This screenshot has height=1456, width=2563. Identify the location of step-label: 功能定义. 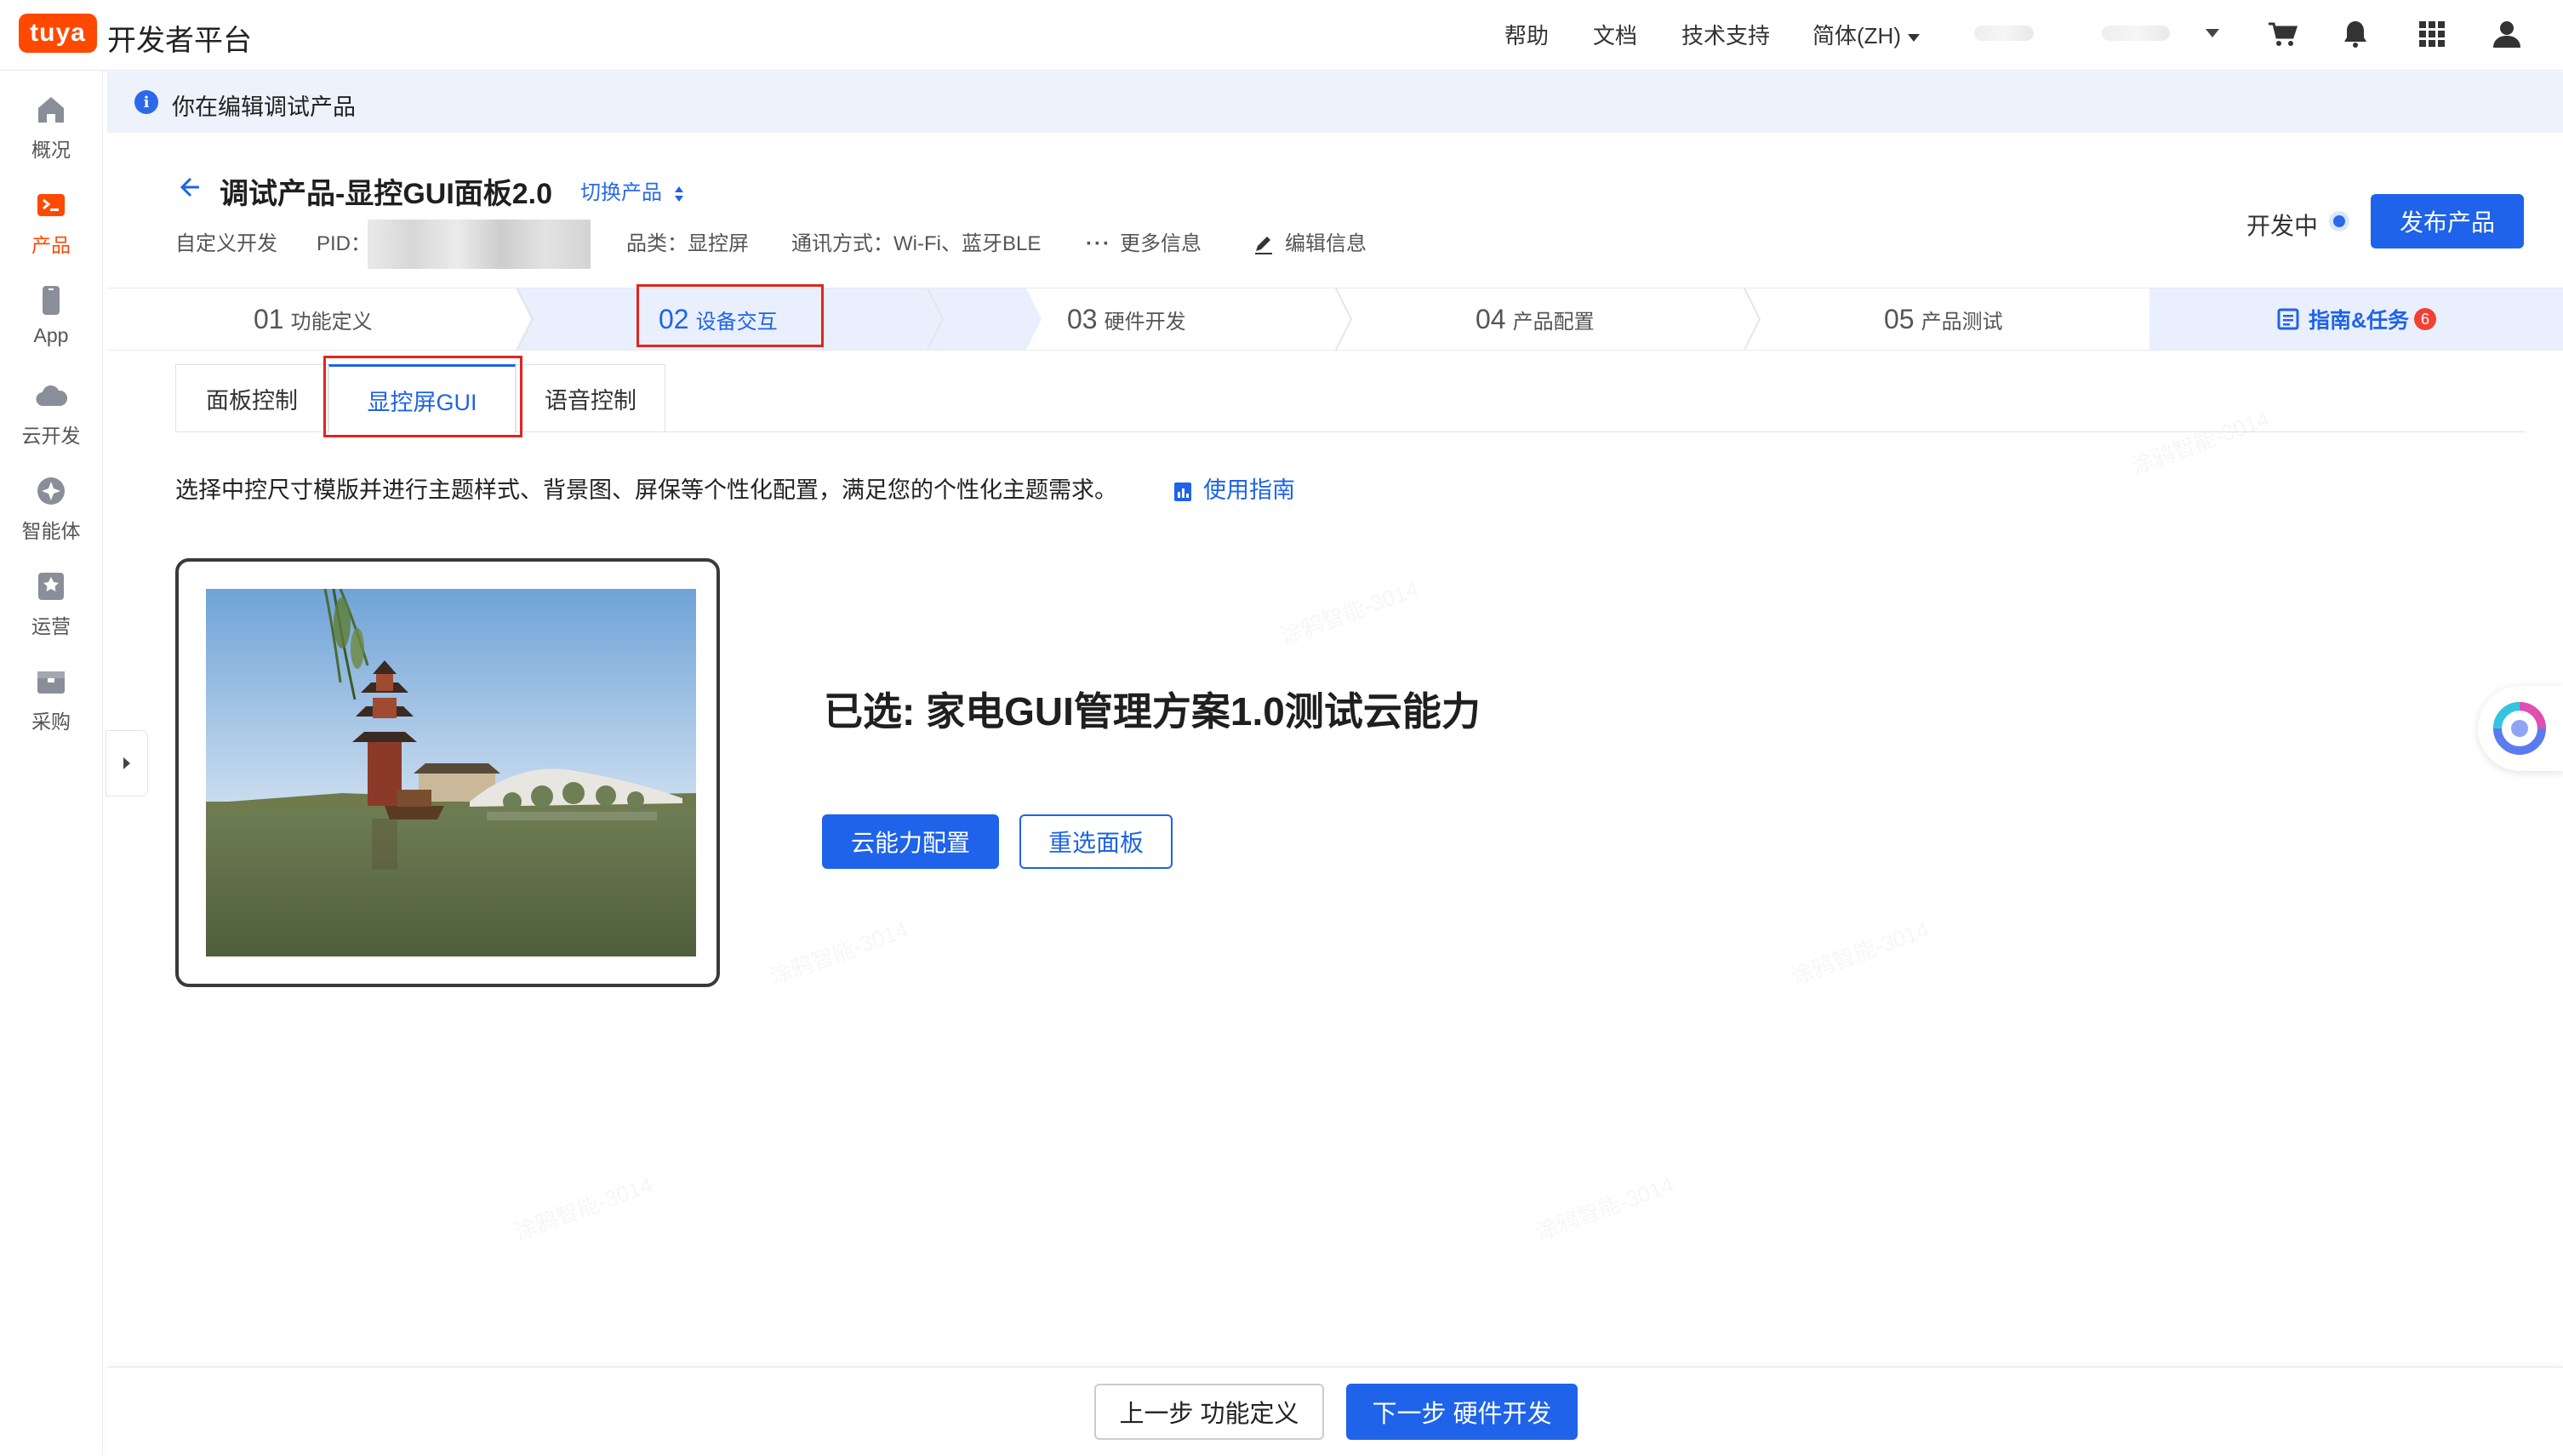
(331, 322).